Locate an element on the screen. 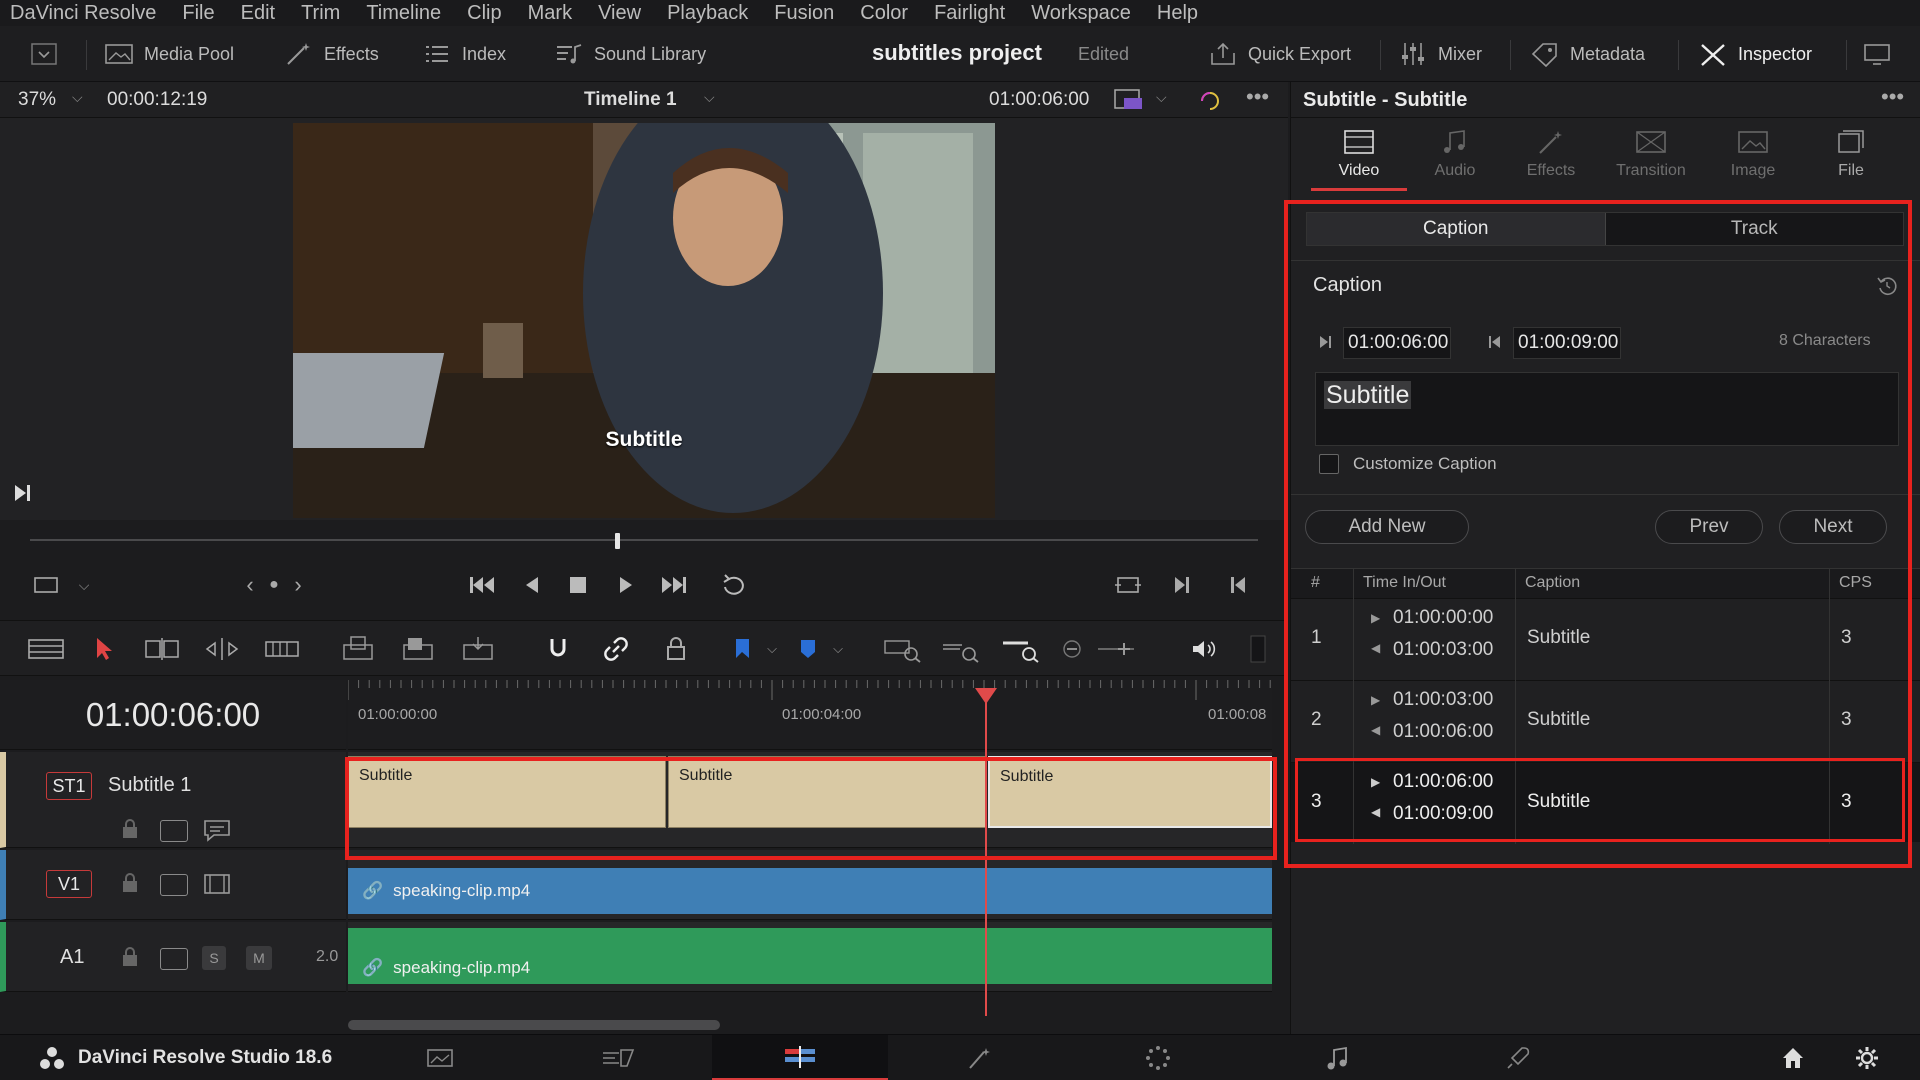 Image resolution: width=1920 pixels, height=1080 pixels. fullscreen-button is located at coordinates (1877, 54).